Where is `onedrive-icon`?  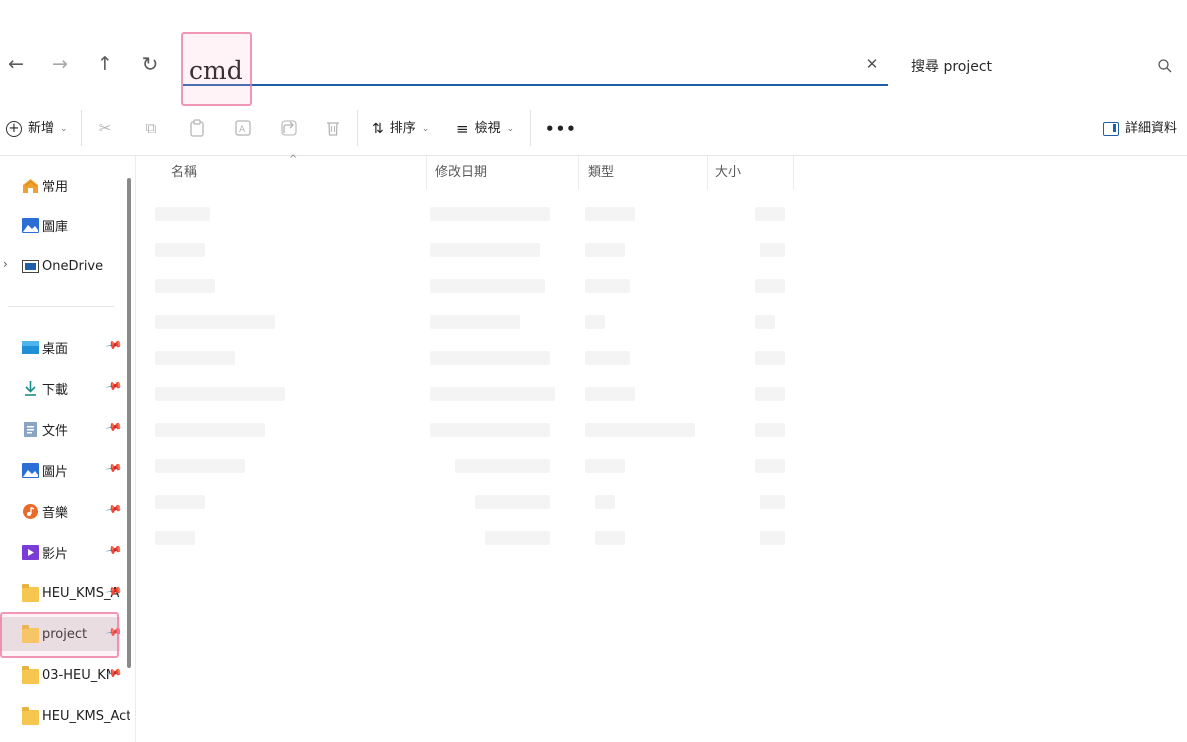 onedrive-icon is located at coordinates (30, 266).